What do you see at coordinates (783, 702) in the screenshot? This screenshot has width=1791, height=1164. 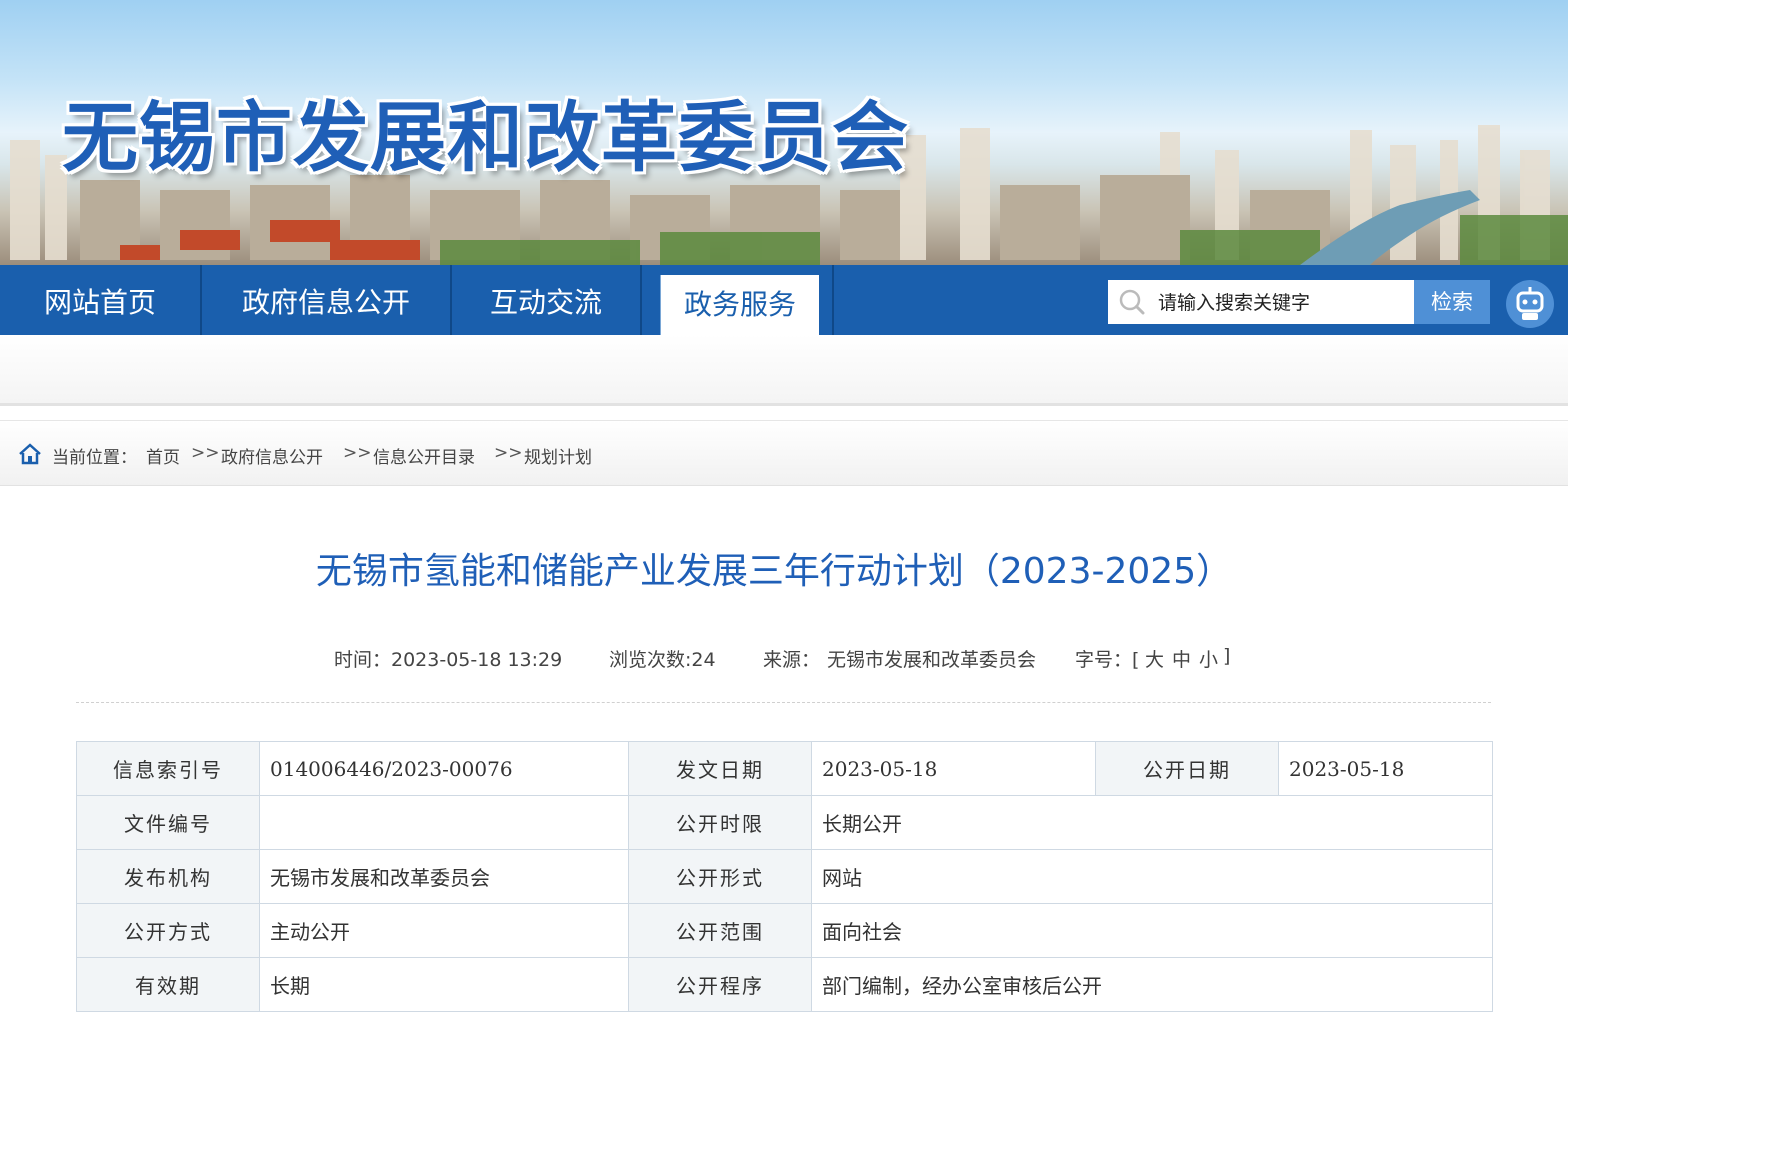 I see `divider` at bounding box center [783, 702].